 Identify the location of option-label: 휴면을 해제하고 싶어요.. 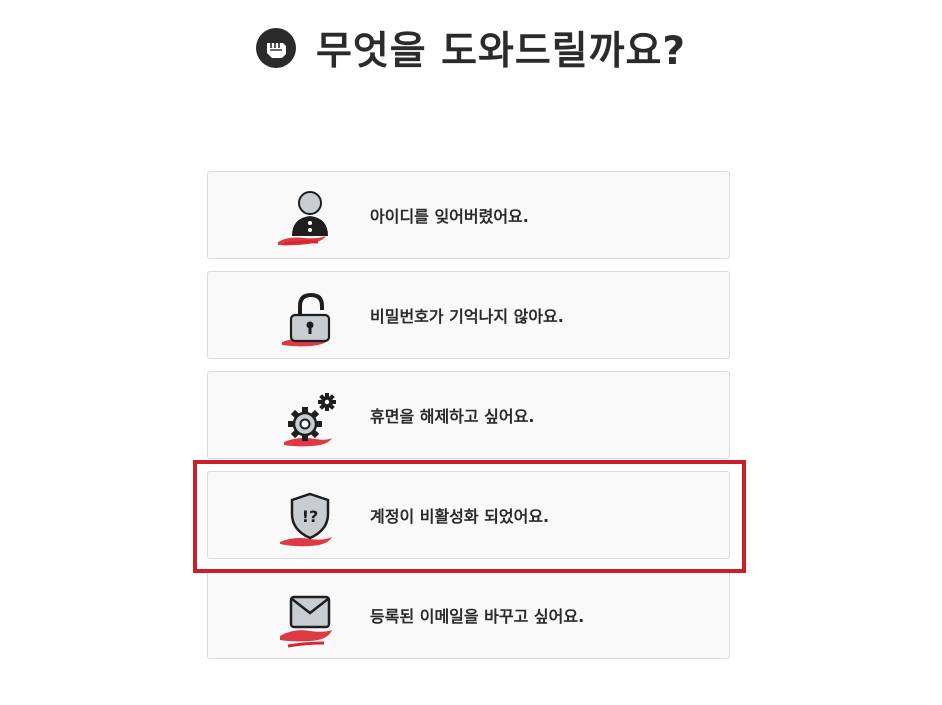
(452, 416).